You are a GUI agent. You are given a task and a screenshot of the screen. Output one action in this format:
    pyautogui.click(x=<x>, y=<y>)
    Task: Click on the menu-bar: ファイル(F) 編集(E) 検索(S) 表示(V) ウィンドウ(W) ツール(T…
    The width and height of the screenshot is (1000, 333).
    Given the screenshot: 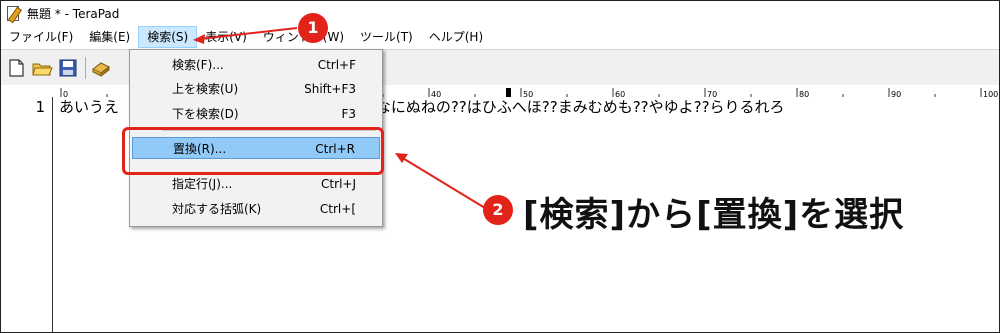 What is the action you would take?
    pyautogui.click(x=500, y=37)
    